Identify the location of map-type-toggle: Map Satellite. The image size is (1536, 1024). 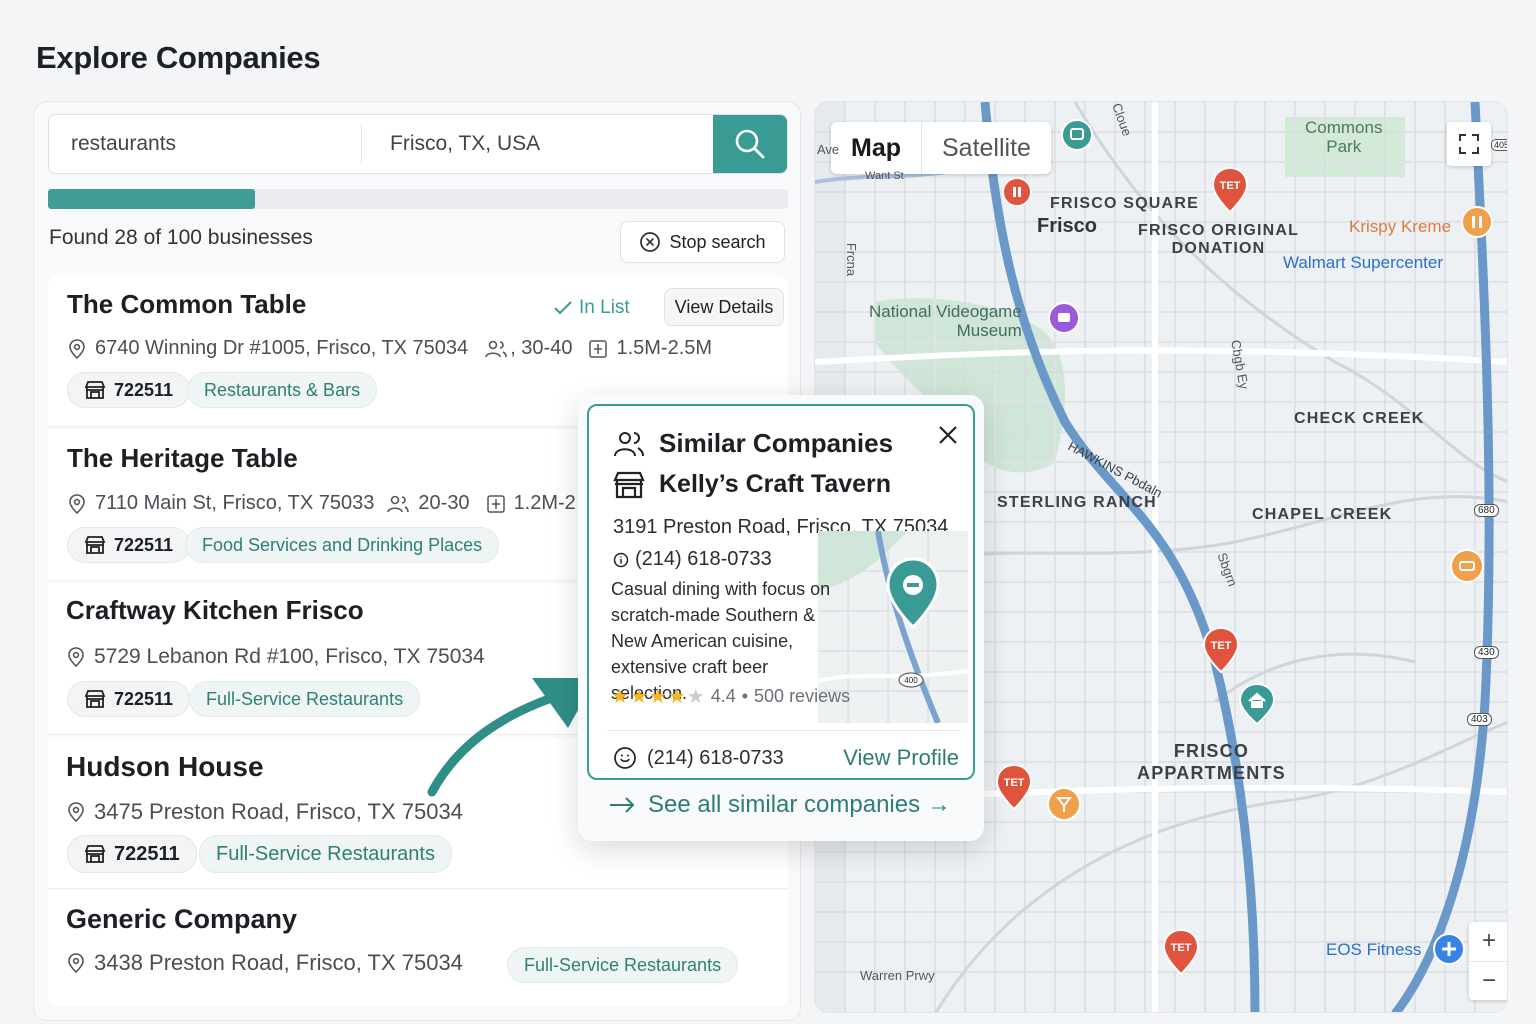
(941, 148).